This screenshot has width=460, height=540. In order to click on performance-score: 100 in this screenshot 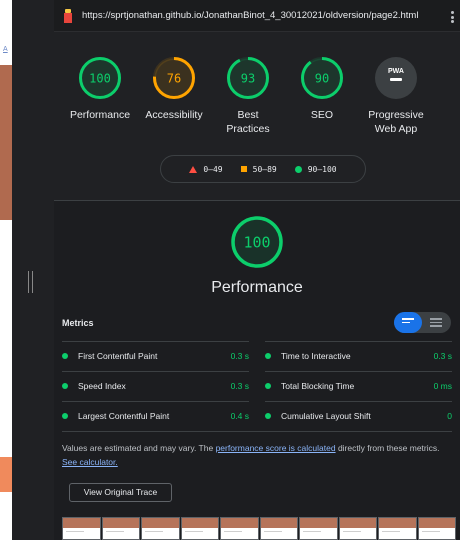, I will do `click(256, 243)`.